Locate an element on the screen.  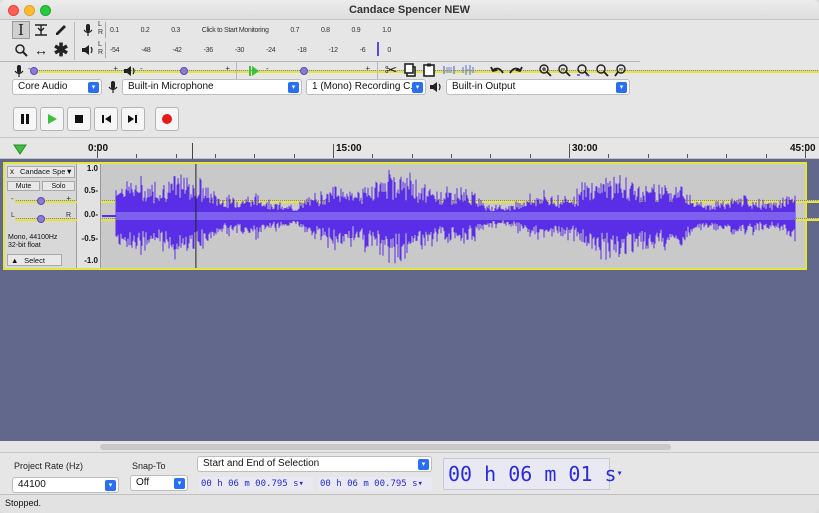
record-meter-button is located at coordinates (88, 30).